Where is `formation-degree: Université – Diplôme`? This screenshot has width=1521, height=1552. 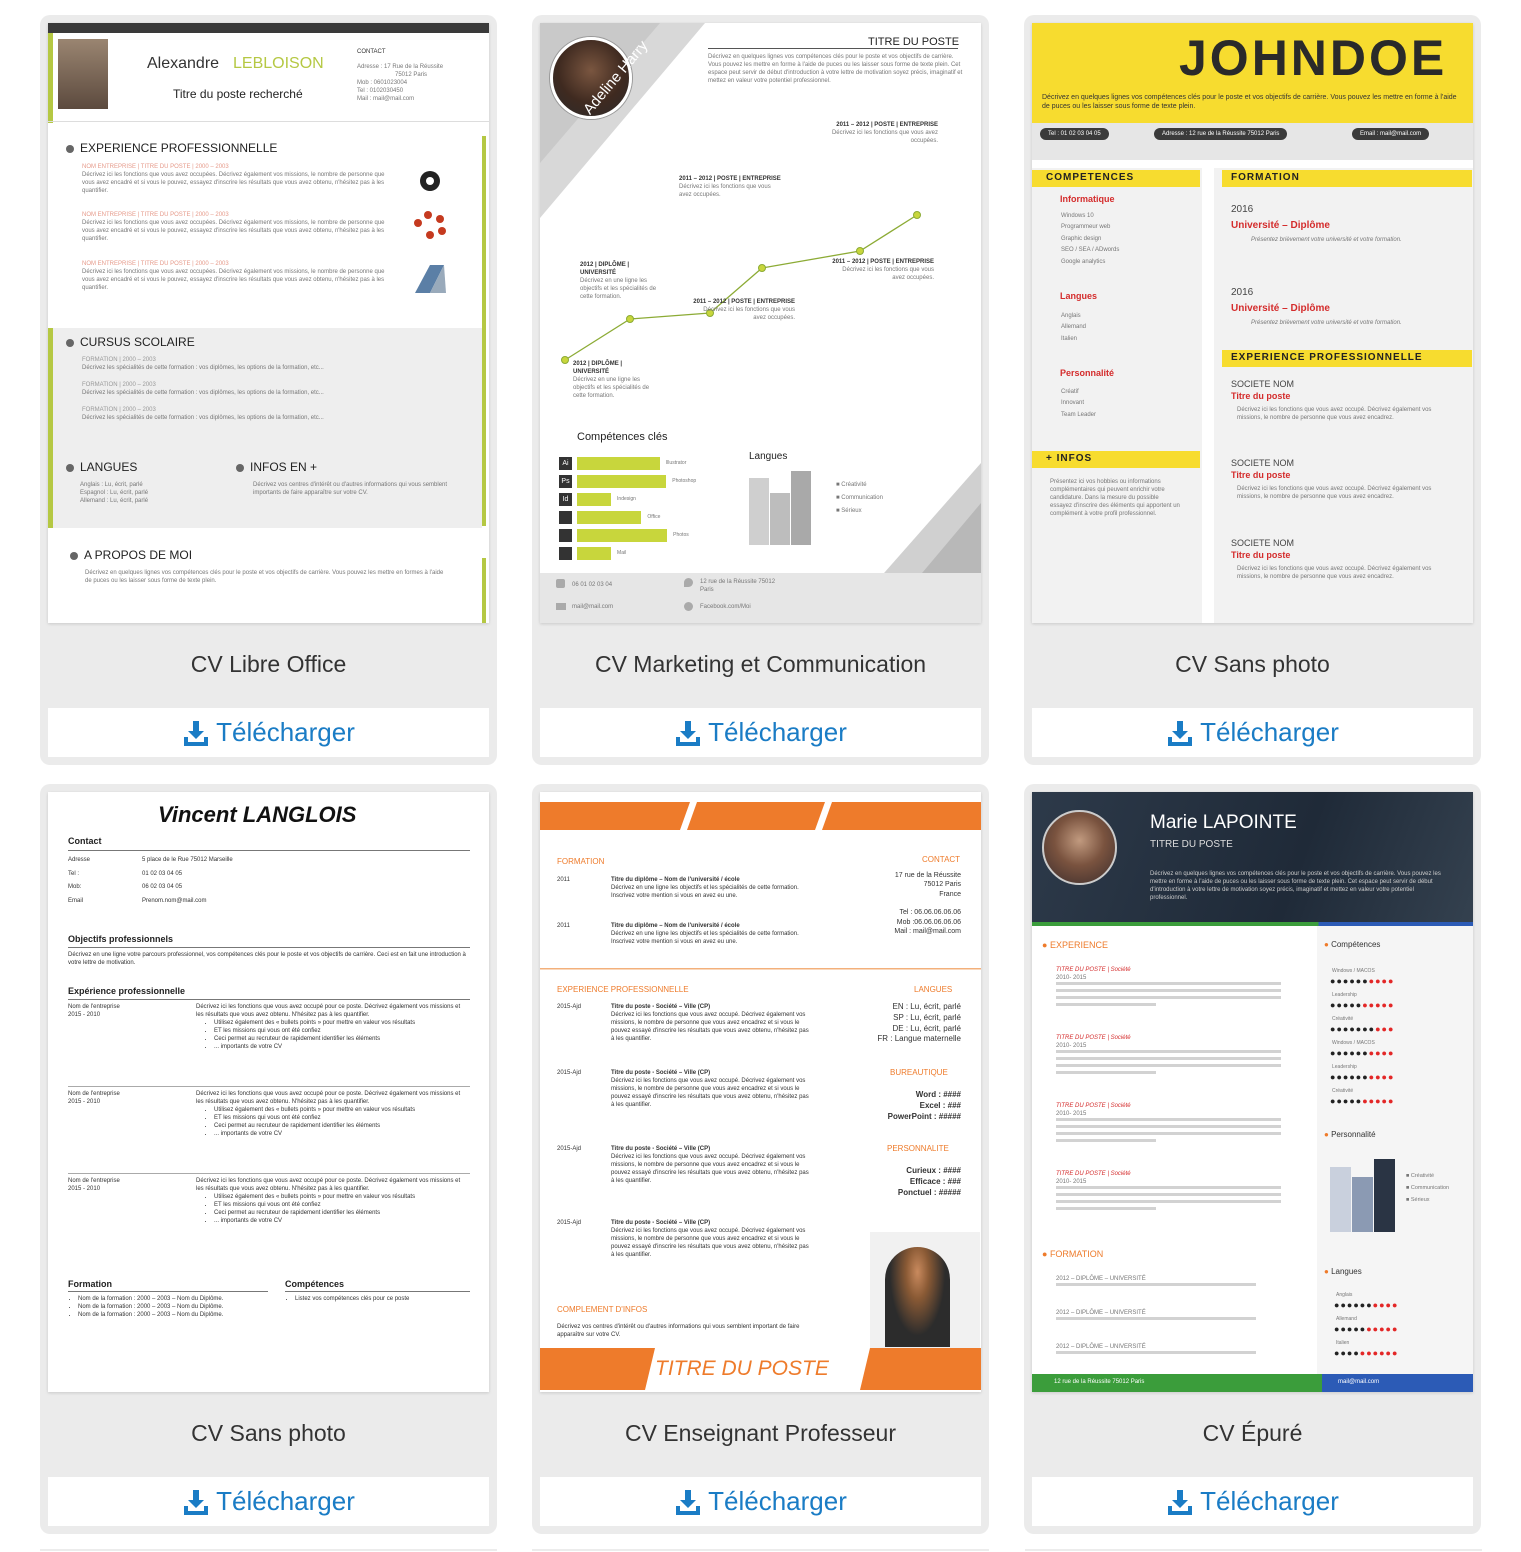 formation-degree: Université – Diplôme is located at coordinates (1280, 225).